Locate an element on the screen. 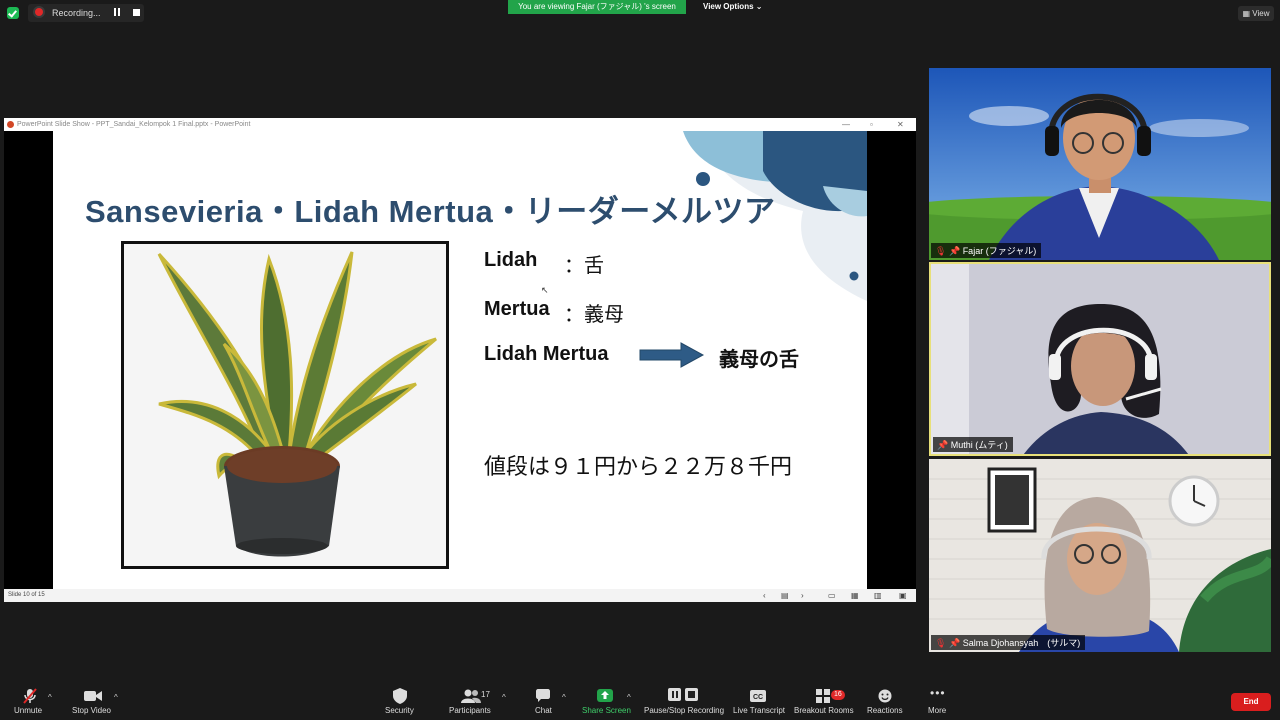 This screenshot has width=1280, height=720. ppt-status-bar: Slide 10 of 15 ‹ ▤ › ▭ ▦ ▥ ▣ is located at coordinates (460, 595).